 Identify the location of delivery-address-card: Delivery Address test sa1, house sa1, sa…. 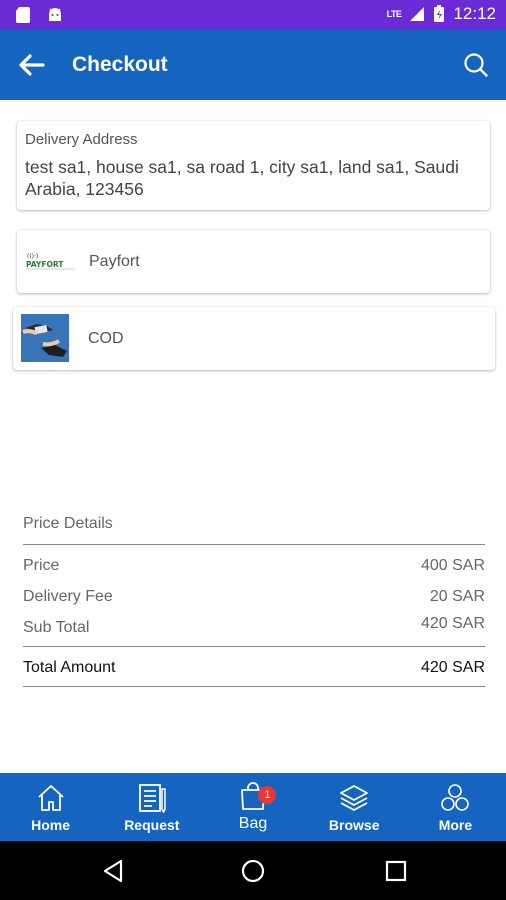
(253, 165).